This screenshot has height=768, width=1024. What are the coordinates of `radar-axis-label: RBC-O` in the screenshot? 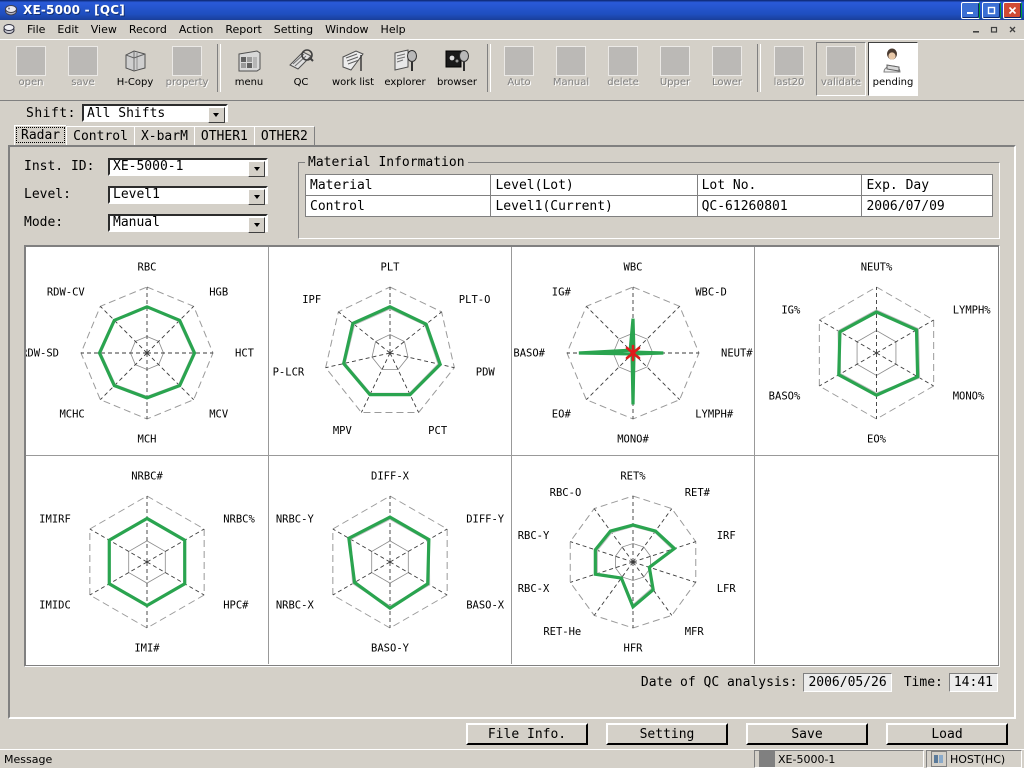 It's located at (566, 493).